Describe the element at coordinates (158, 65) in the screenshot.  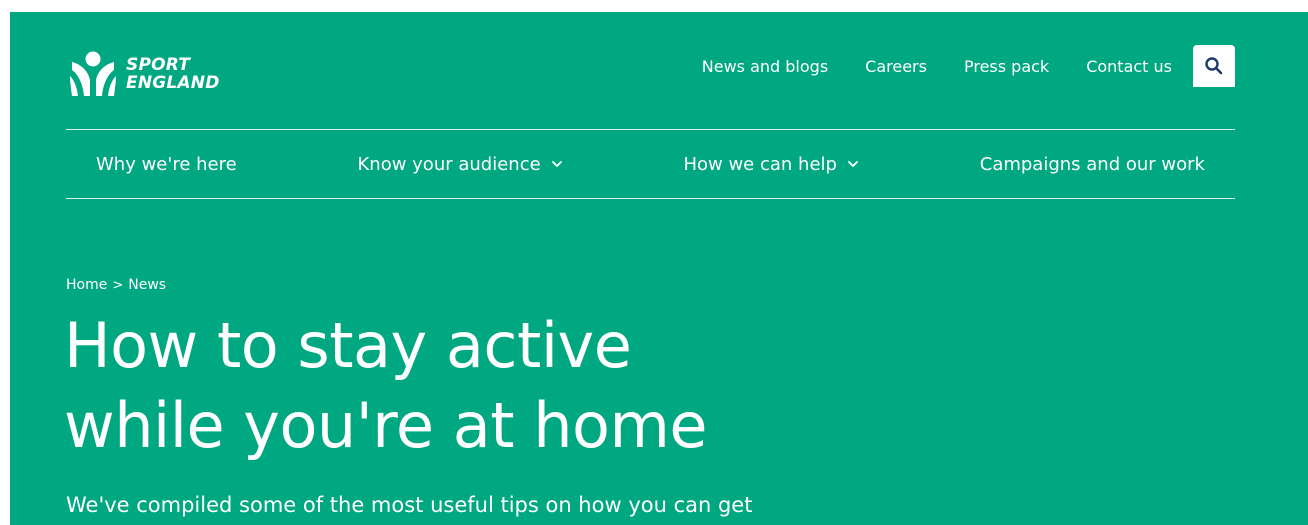
I see `logo-line-1: SPORT` at that location.